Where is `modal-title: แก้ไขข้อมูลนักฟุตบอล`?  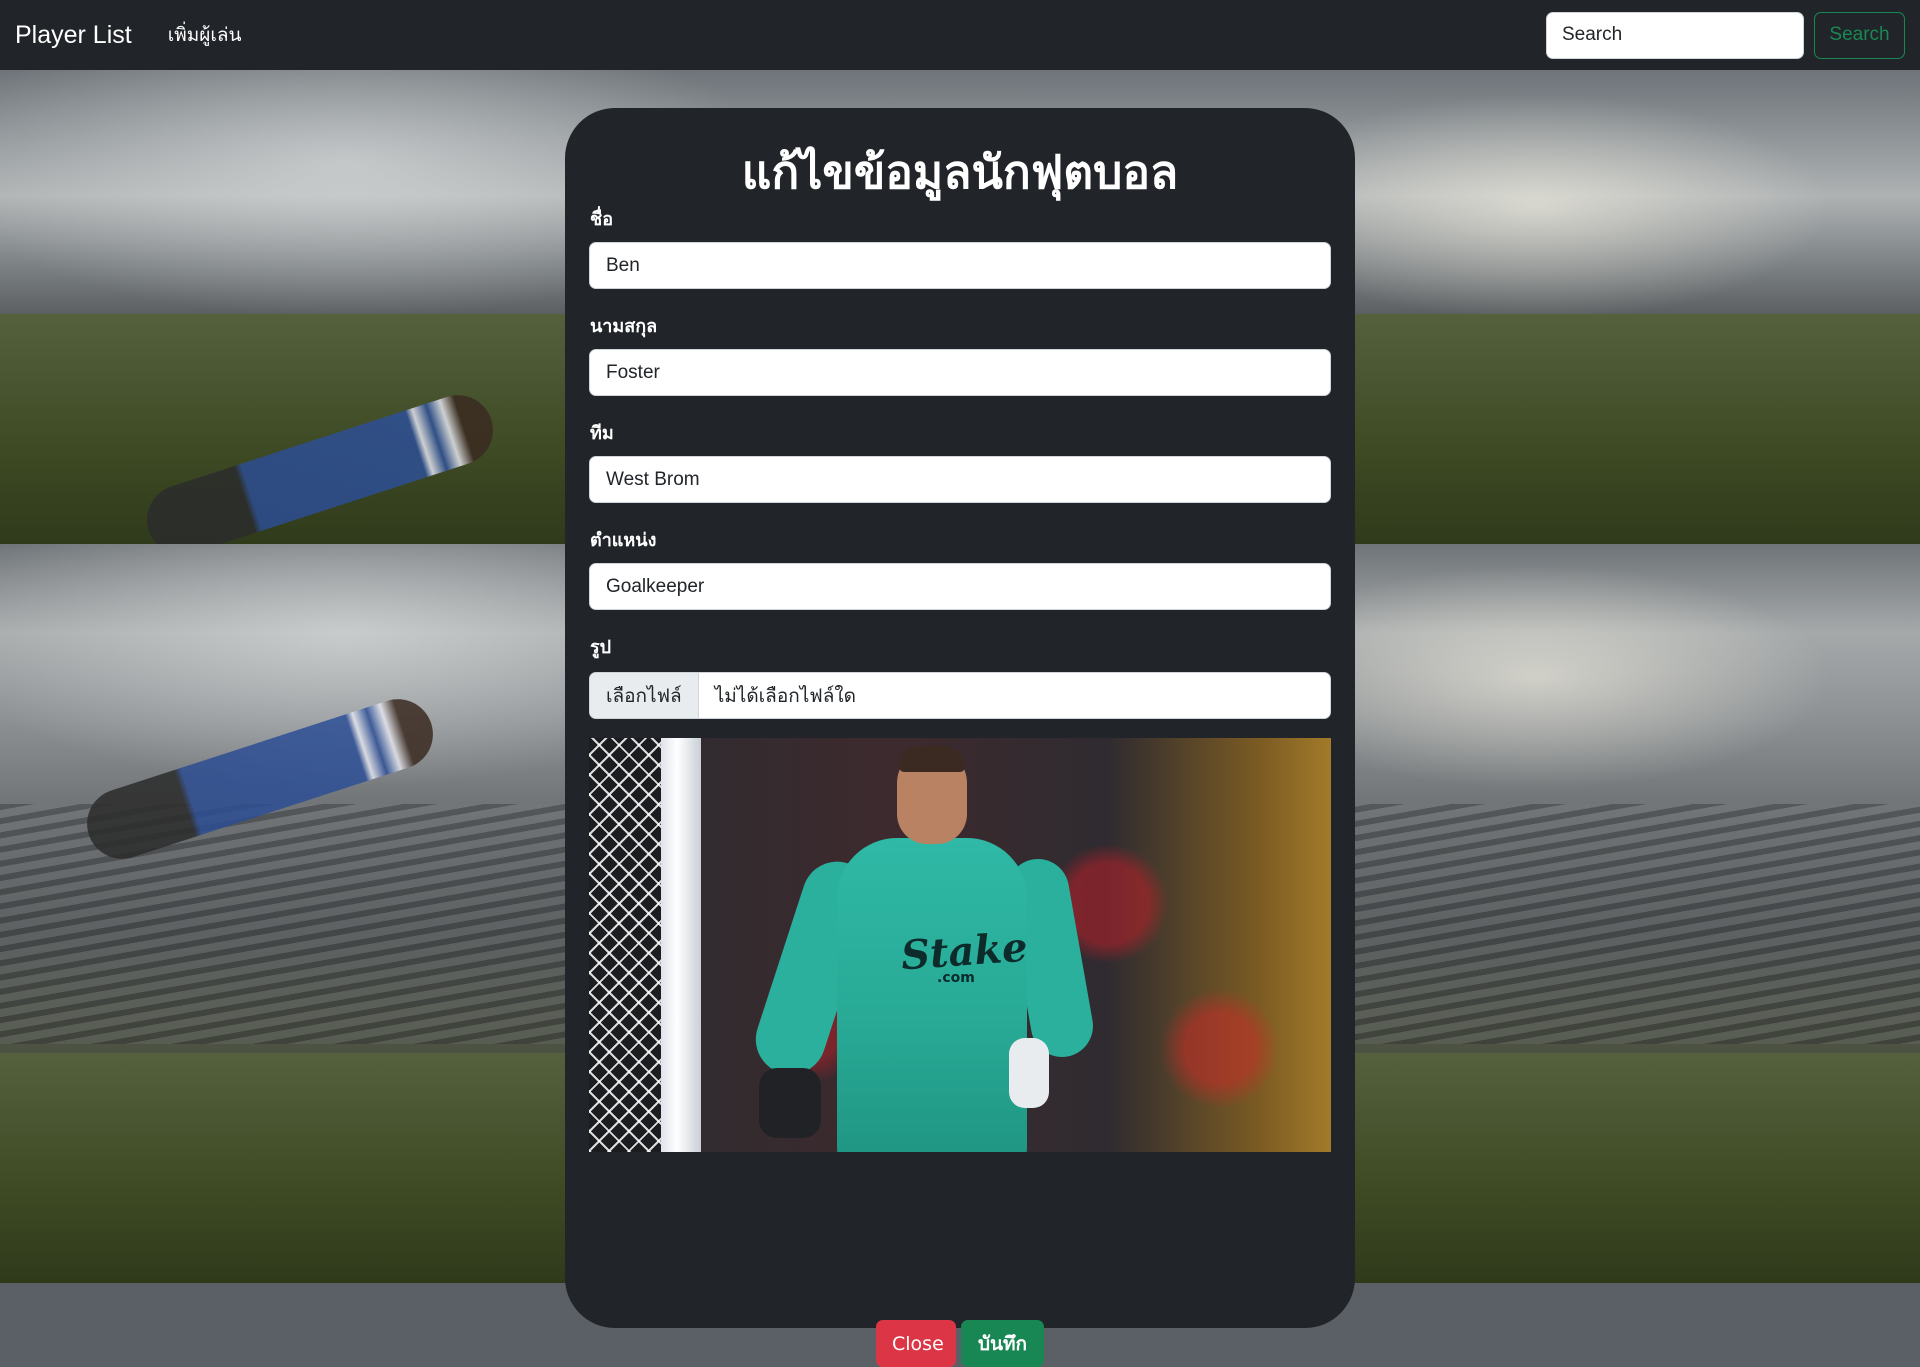
modal-title: แก้ไขข้อมูลนักฟุตบอล is located at coordinates (960, 172).